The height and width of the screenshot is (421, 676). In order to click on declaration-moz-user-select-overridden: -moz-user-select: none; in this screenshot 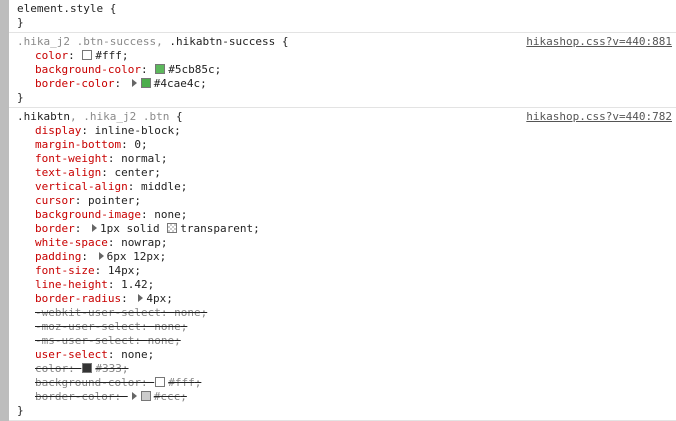, I will do `click(342, 327)`.